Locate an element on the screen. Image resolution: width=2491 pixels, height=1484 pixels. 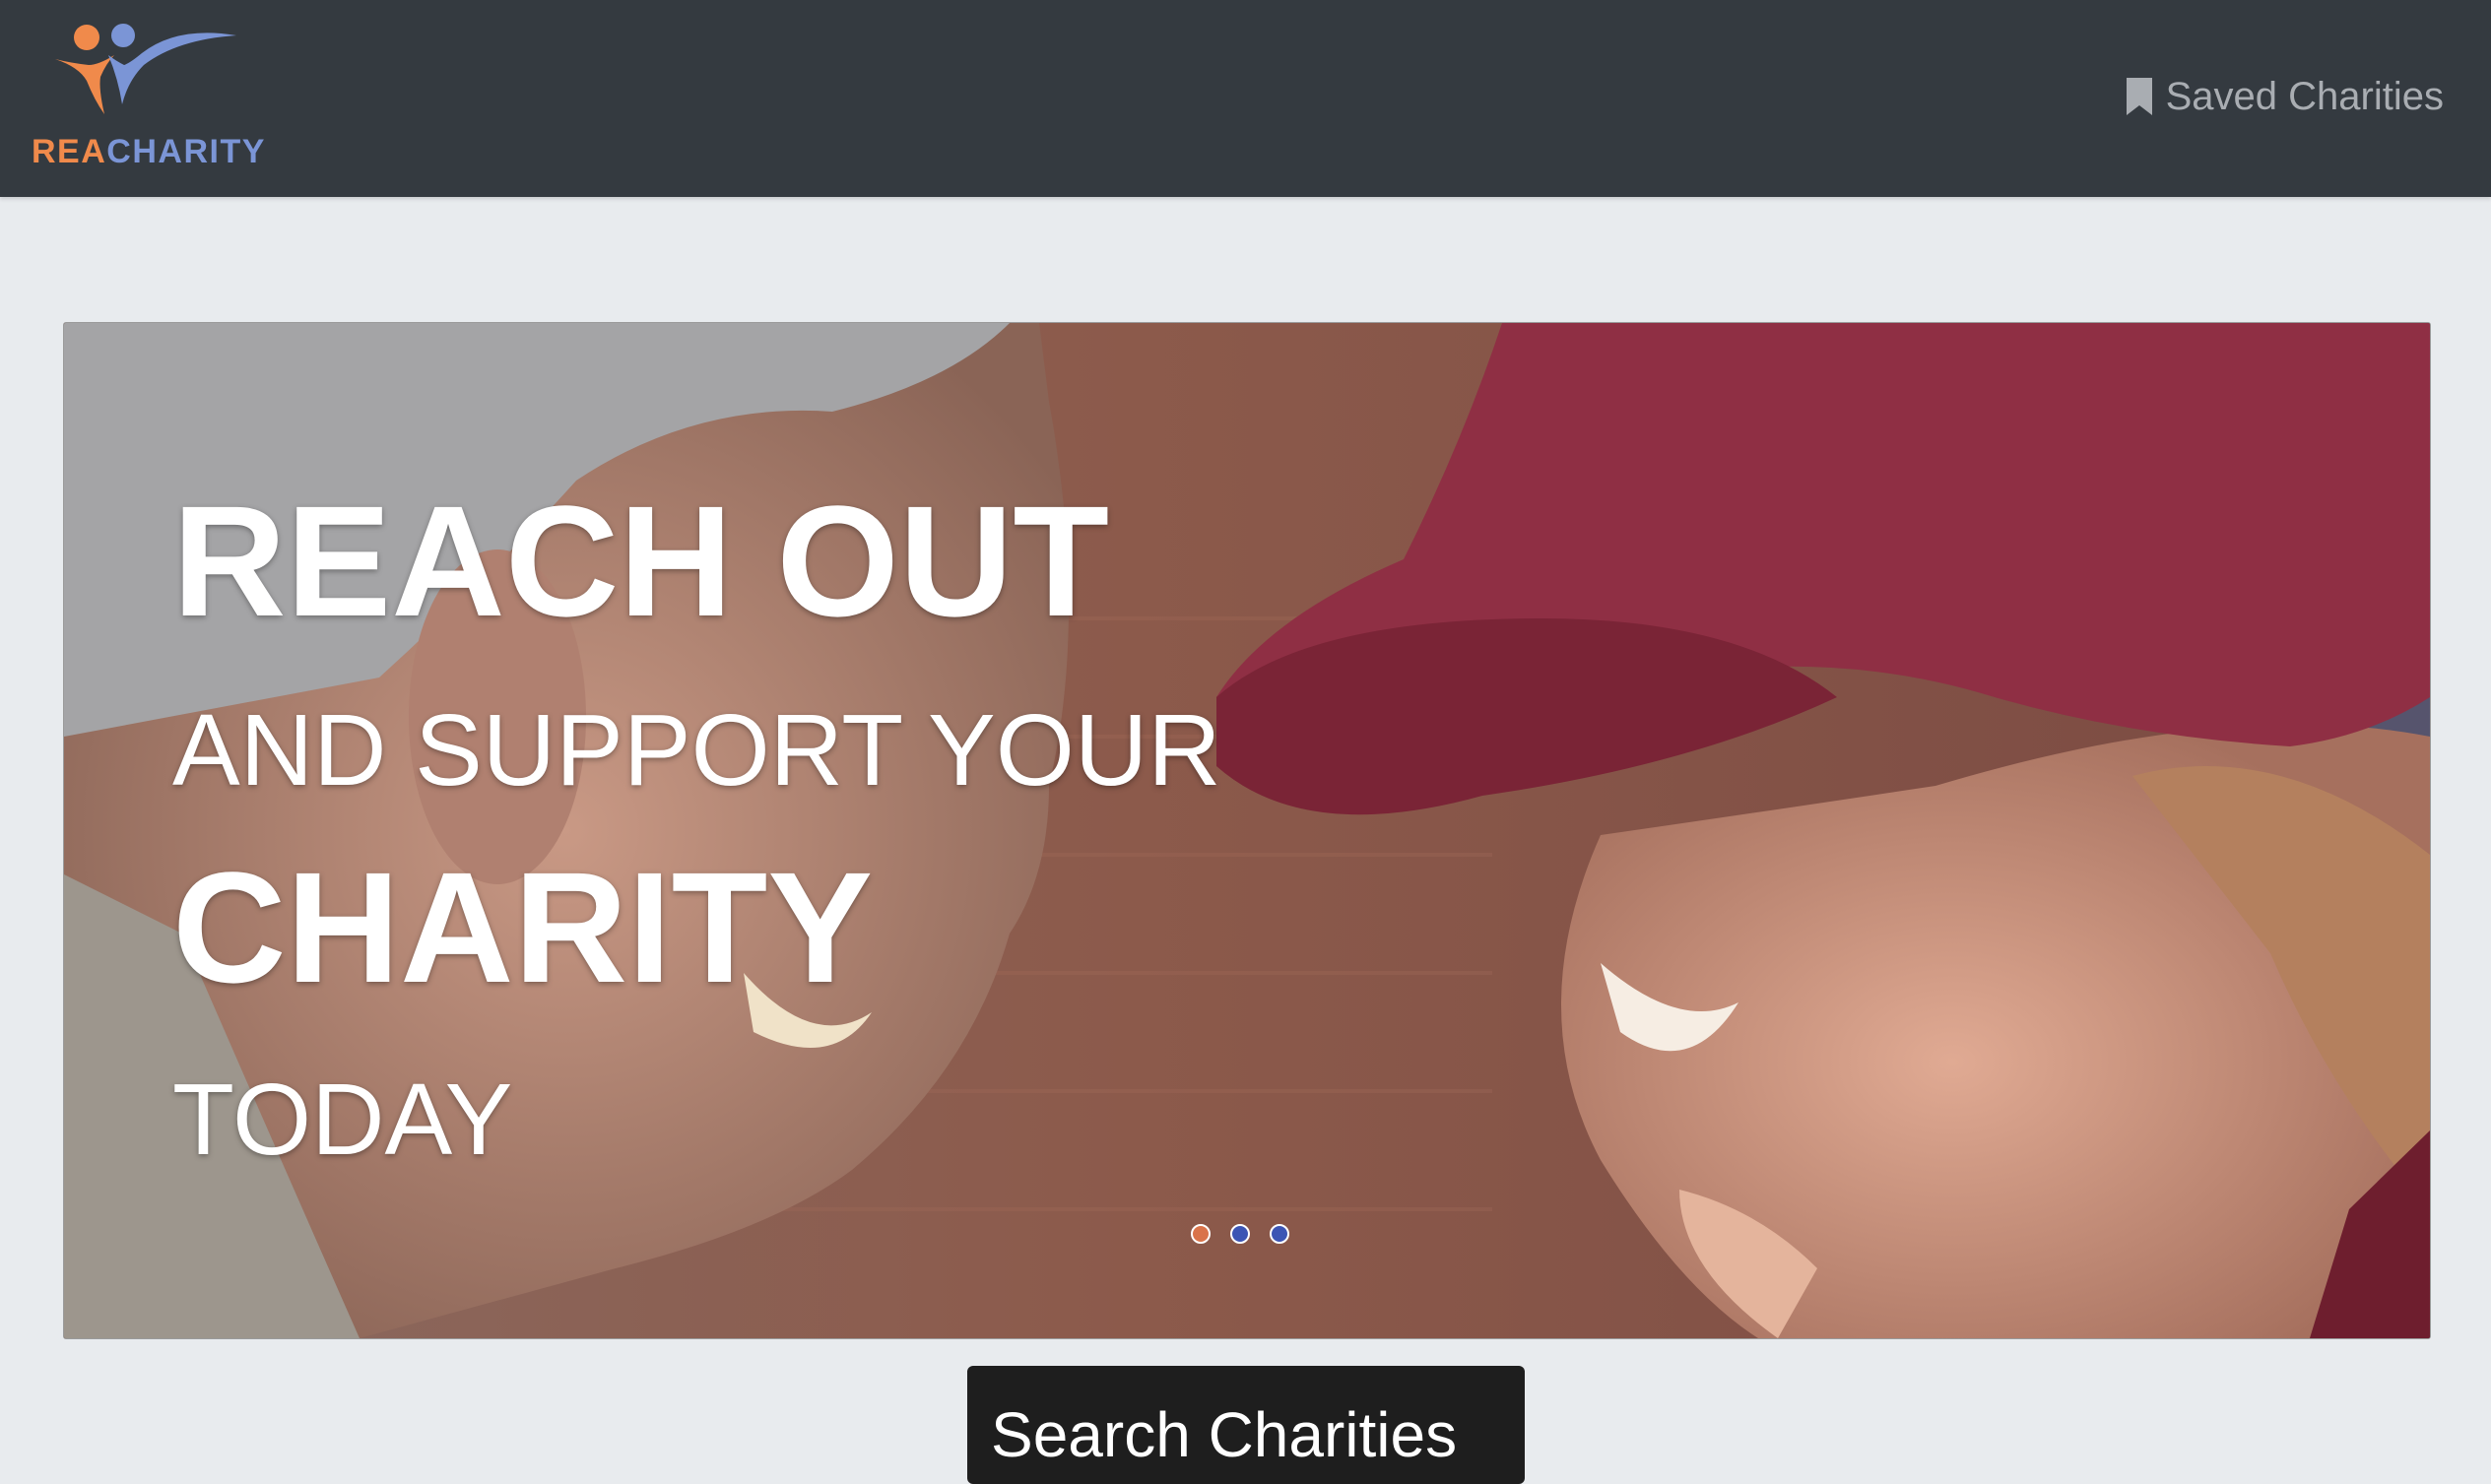
people-logo-icon is located at coordinates (146, 69).